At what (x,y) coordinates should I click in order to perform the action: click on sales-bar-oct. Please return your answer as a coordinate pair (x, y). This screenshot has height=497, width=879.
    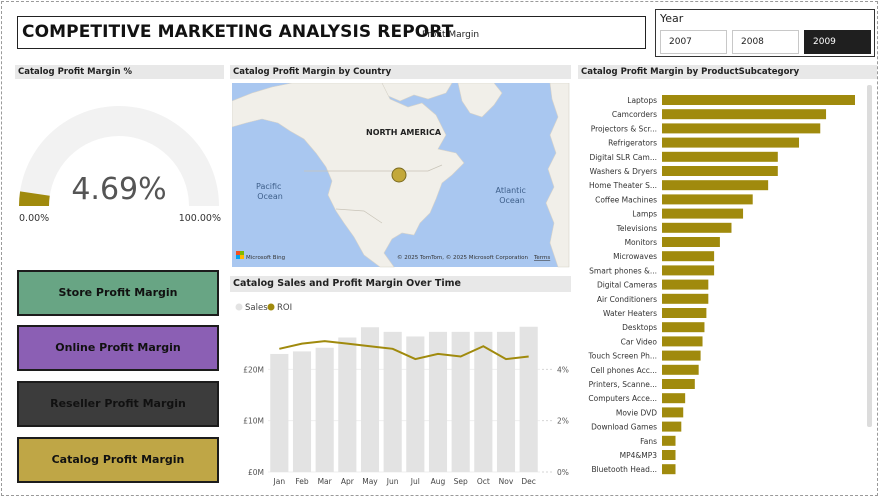
    Looking at the image, I should click on (483, 401).